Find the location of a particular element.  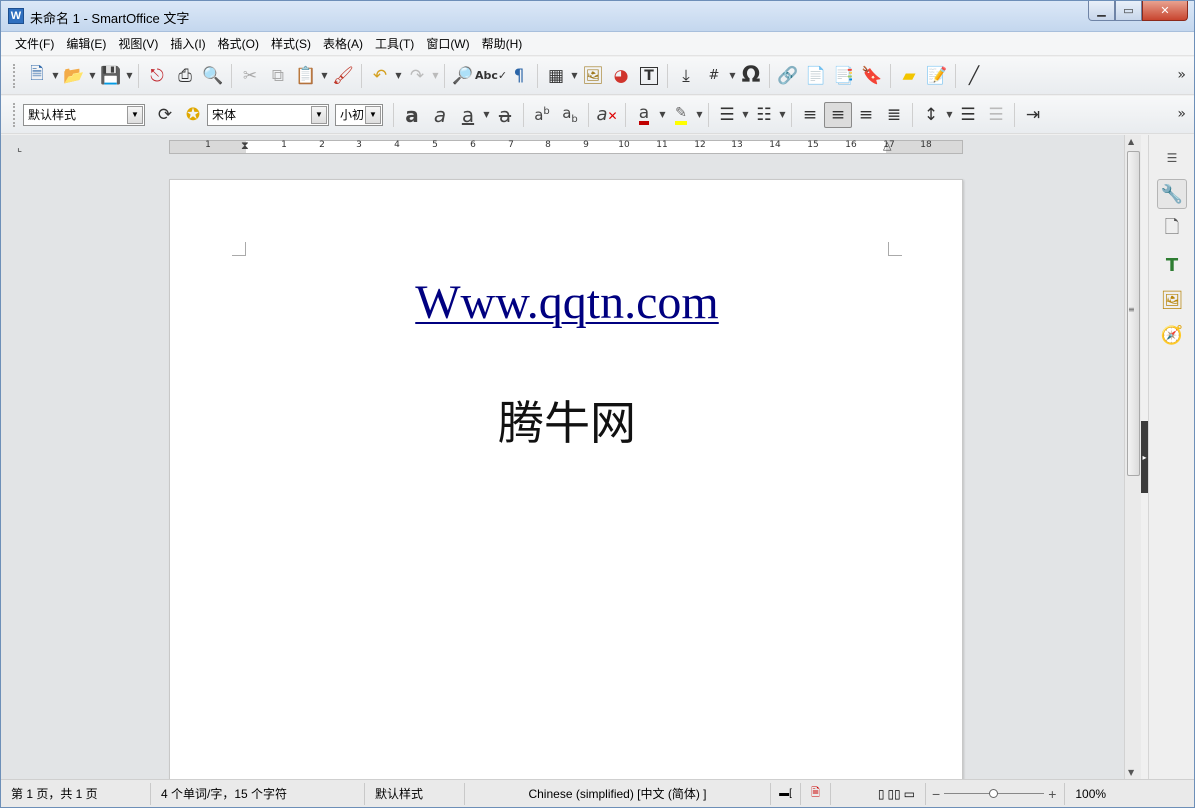

menu-file: 文件(F) is located at coordinates (34, 44).